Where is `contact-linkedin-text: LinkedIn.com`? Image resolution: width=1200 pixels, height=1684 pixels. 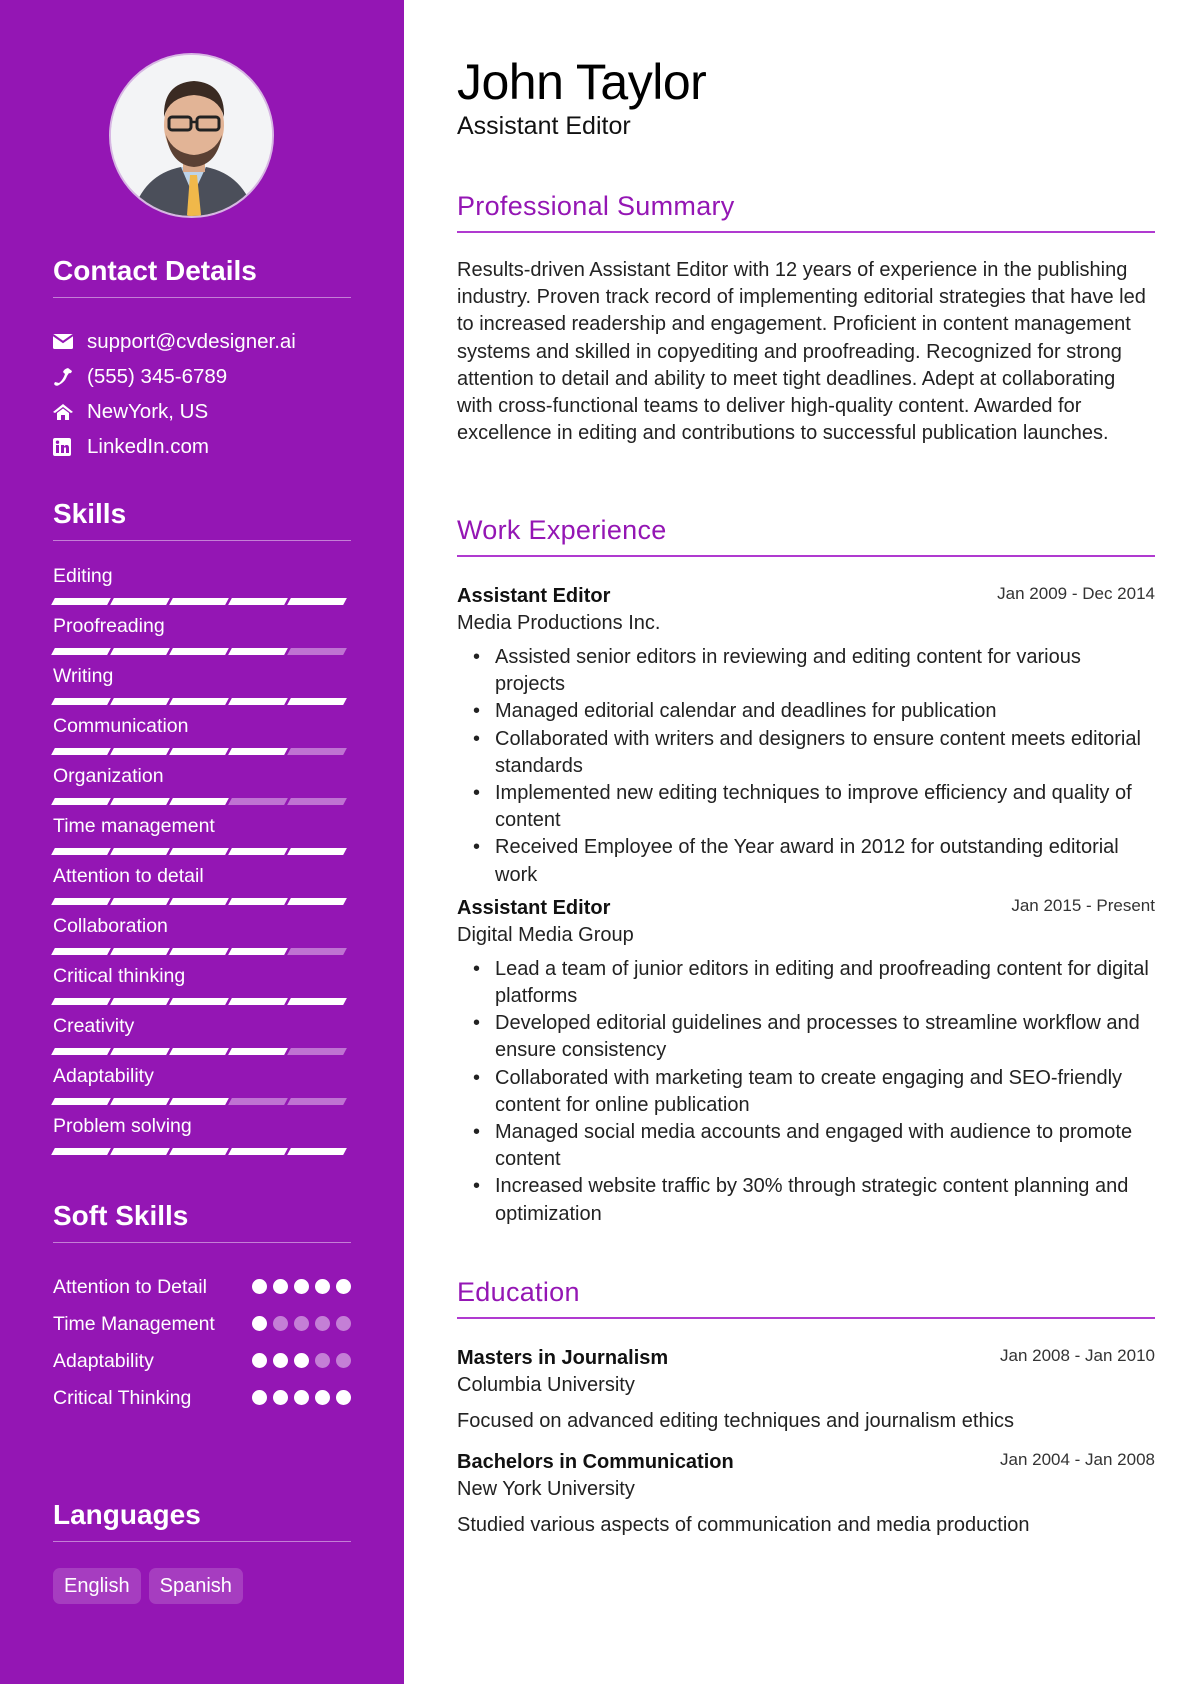
contact-linkedin-text: LinkedIn.com is located at coordinates (148, 447).